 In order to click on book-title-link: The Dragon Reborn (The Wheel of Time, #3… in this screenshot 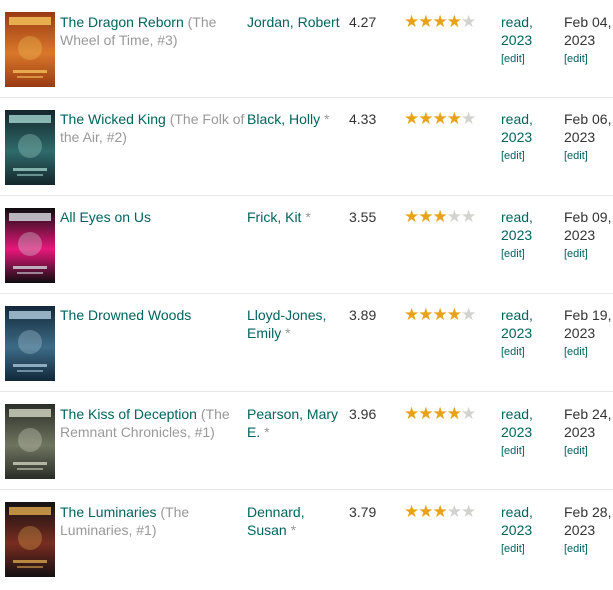, I will do `click(152, 31)`.